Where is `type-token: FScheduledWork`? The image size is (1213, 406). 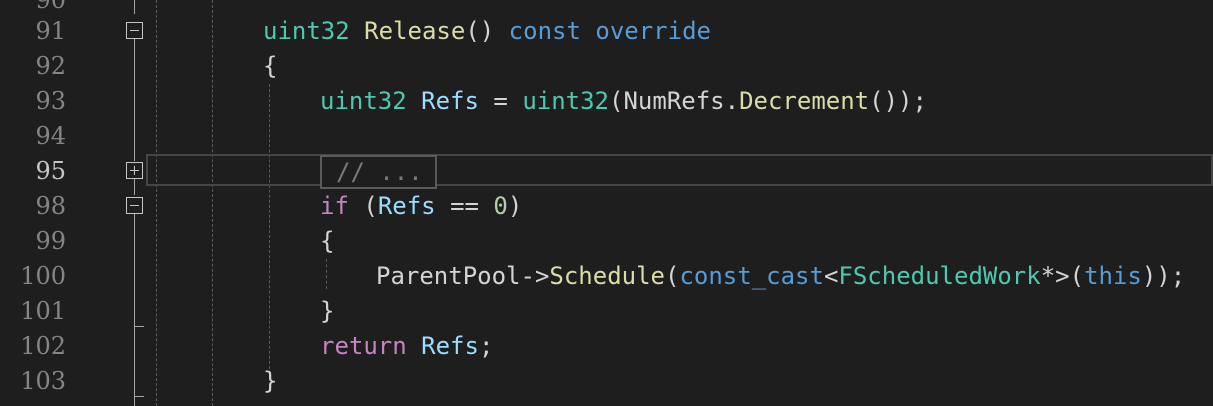
type-token: FScheduledWork is located at coordinates (939, 276).